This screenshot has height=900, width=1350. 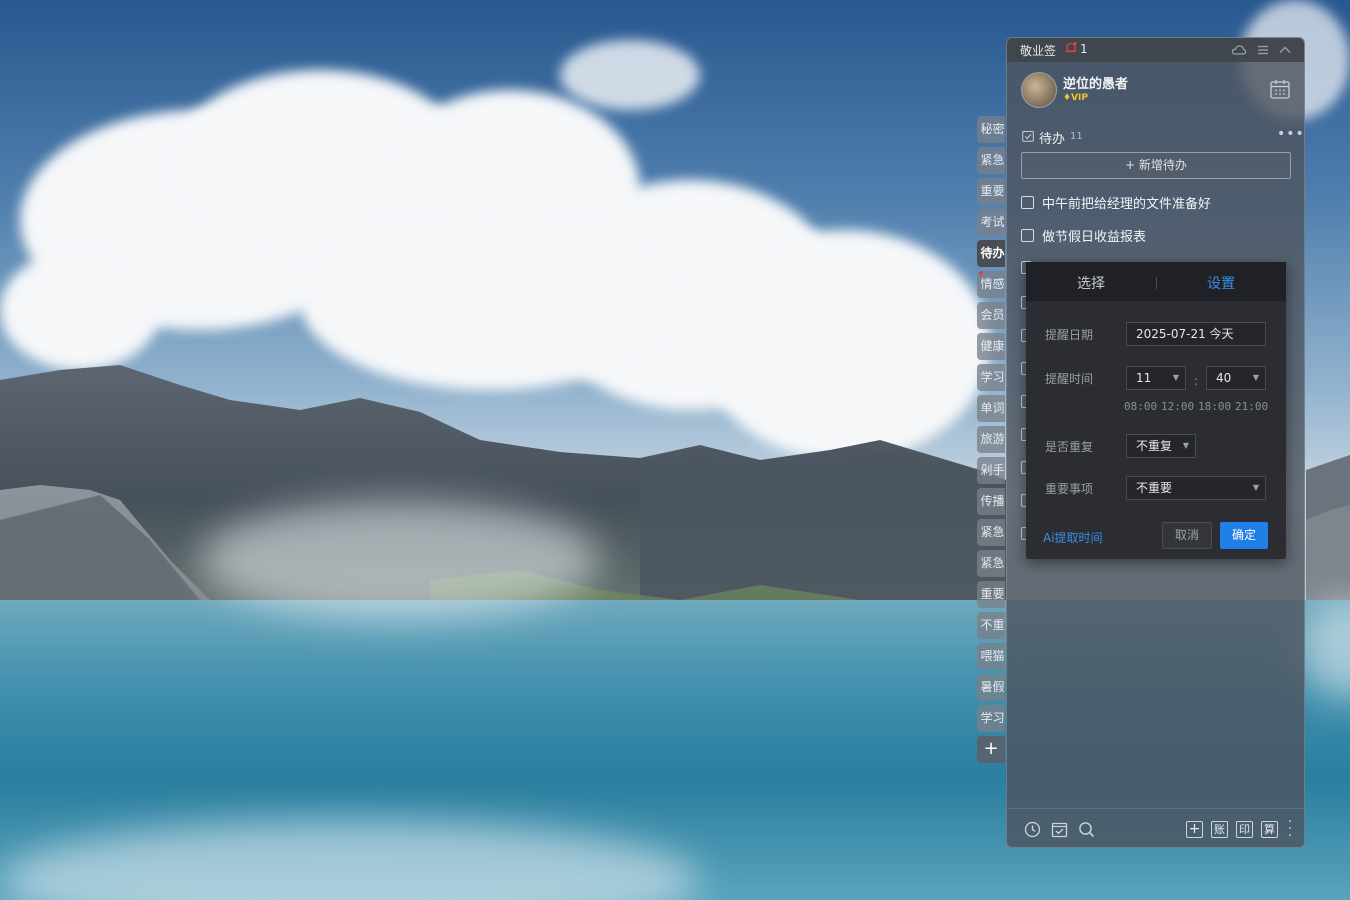 I want to click on user-row: 逆位的愚者 ♦VIP, so click(x=1155, y=78).